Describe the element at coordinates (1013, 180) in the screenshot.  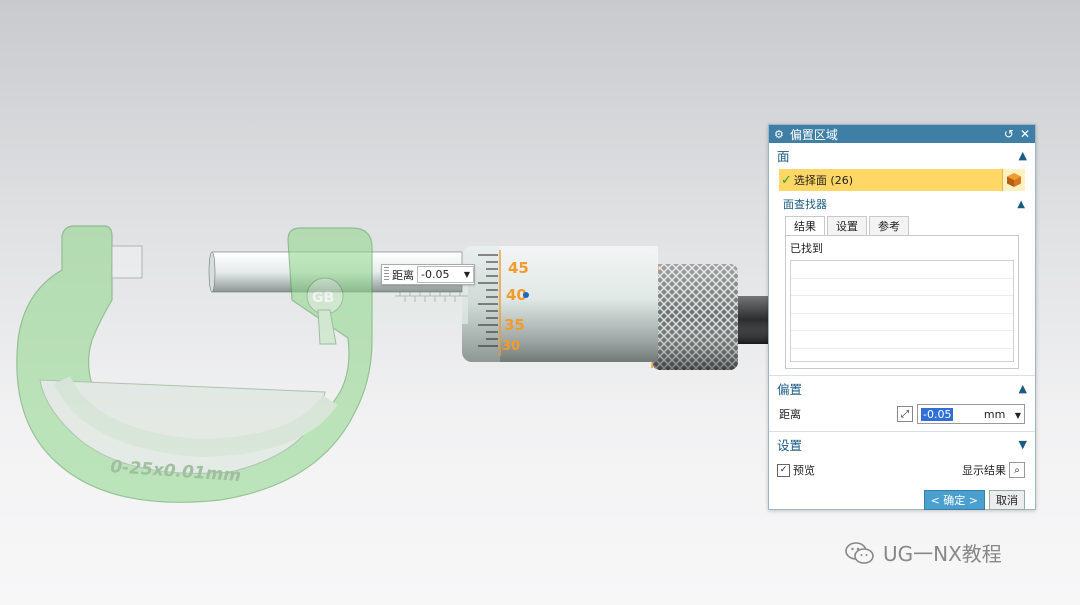
I see `face-select-cube-icon` at that location.